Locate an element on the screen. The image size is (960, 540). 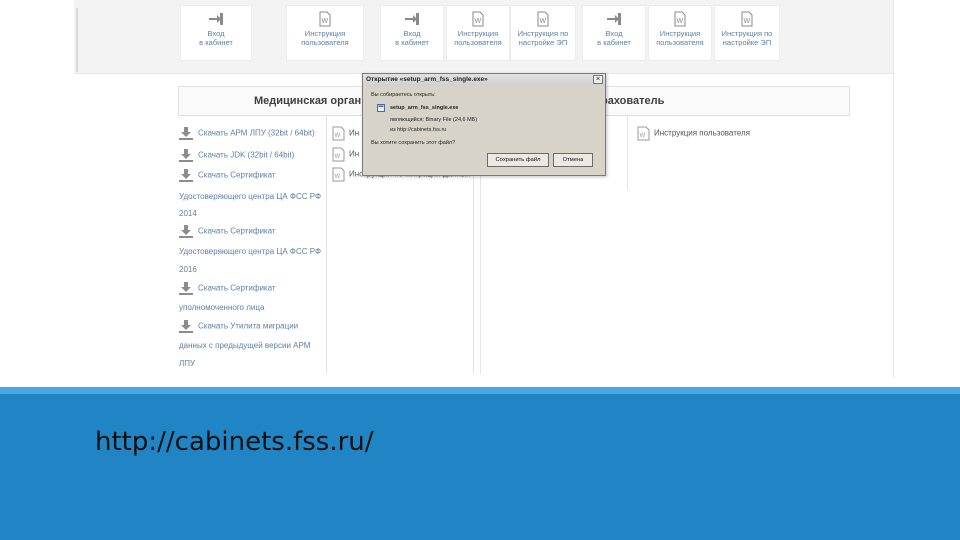
download-cont-text: 2014 is located at coordinates (188, 213).